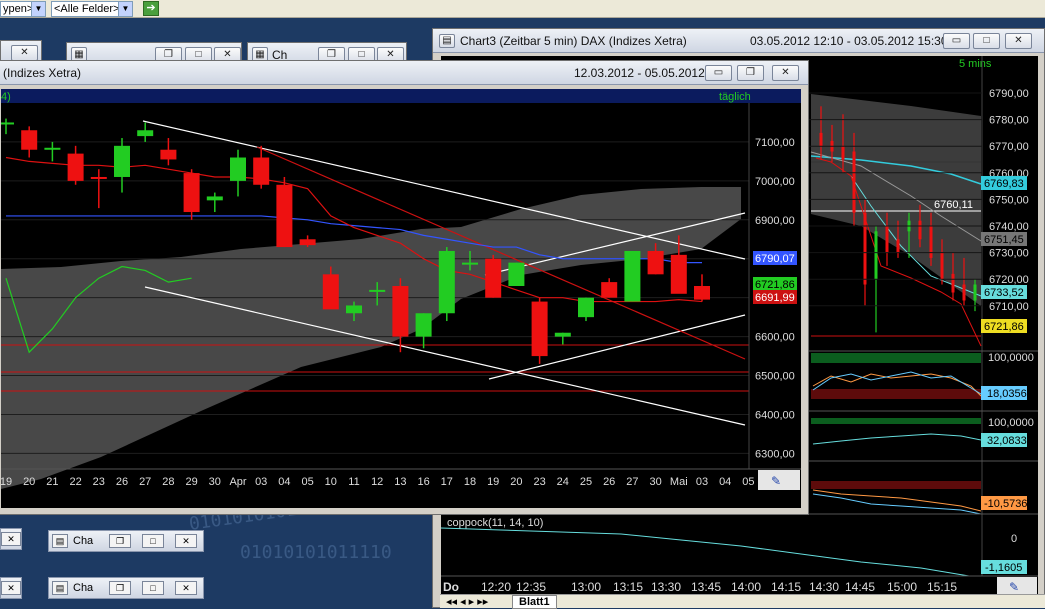 This screenshot has width=1045, height=609. I want to click on x-tick-label: 22, so click(75, 482).